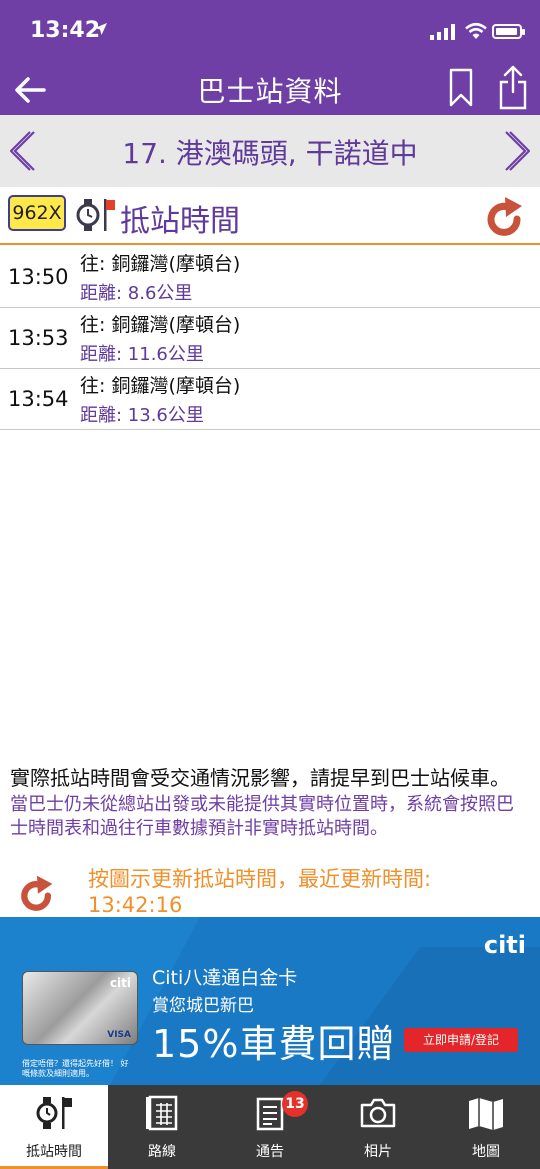 The height and width of the screenshot is (1169, 540). I want to click on card-brand: citi, so click(120, 983).